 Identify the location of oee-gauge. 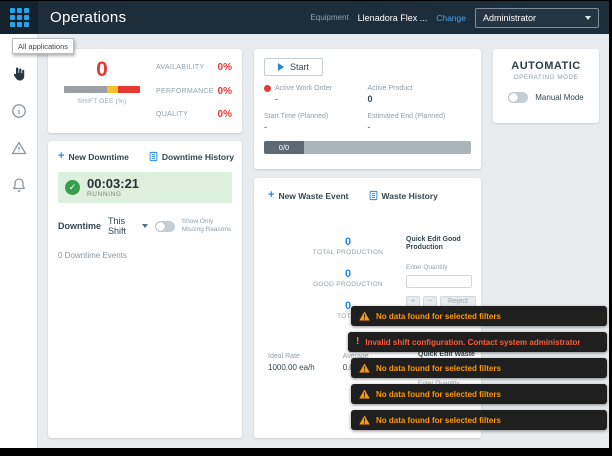
(102, 89).